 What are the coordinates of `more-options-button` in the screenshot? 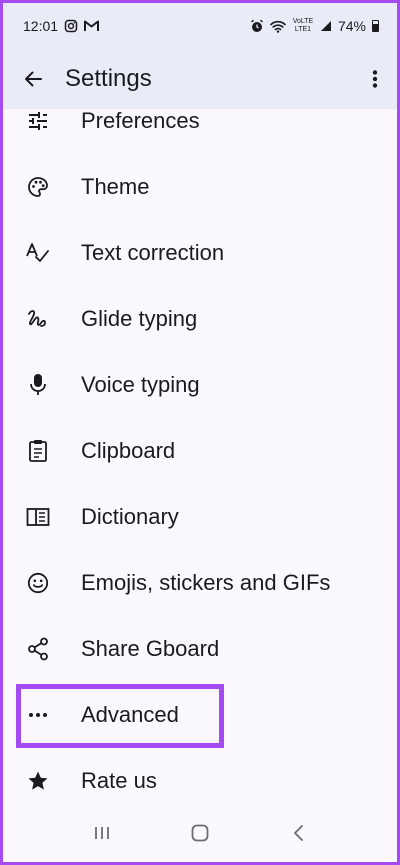 It's located at (375, 79).